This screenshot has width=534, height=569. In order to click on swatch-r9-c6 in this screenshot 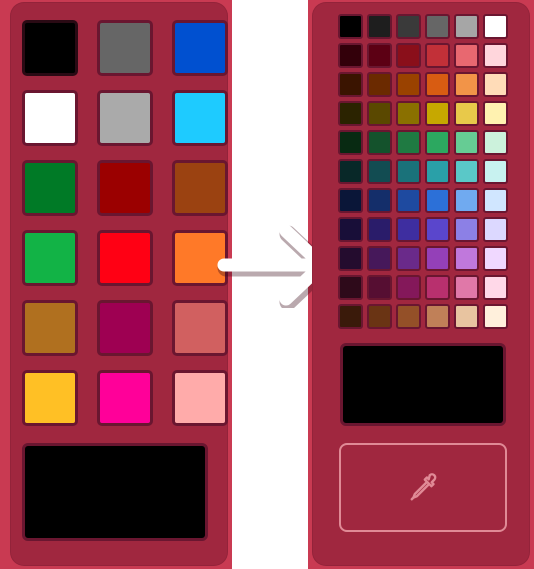, I will do `click(495, 258)`.